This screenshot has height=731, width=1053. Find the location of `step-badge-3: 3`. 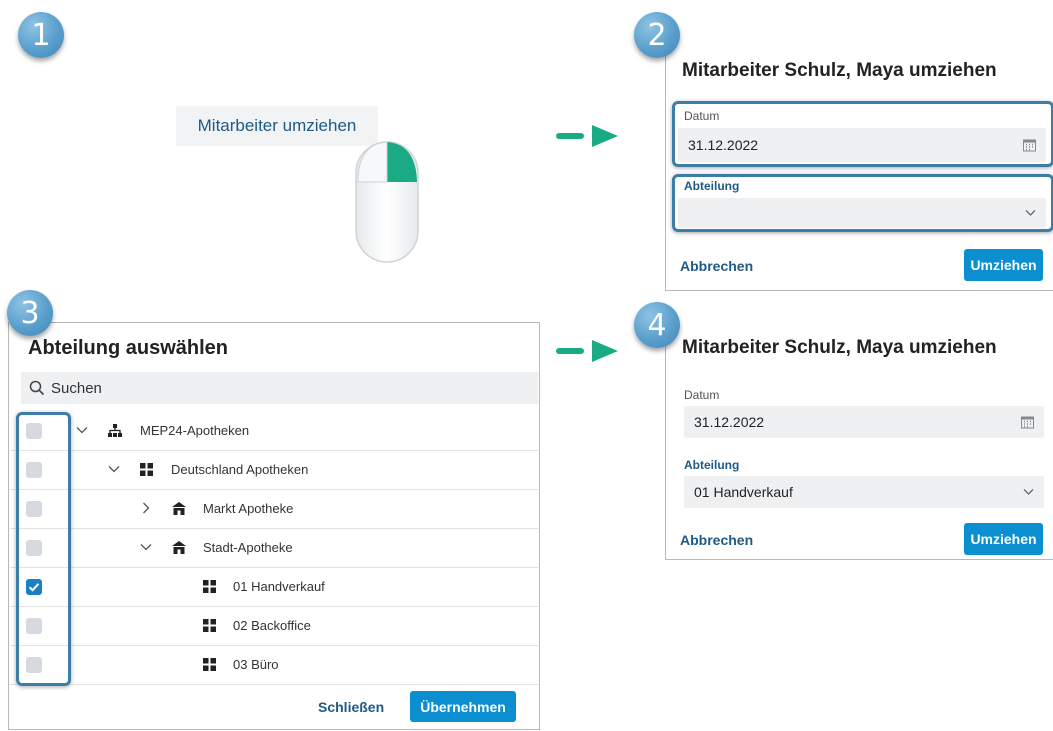

step-badge-3: 3 is located at coordinates (30, 313).